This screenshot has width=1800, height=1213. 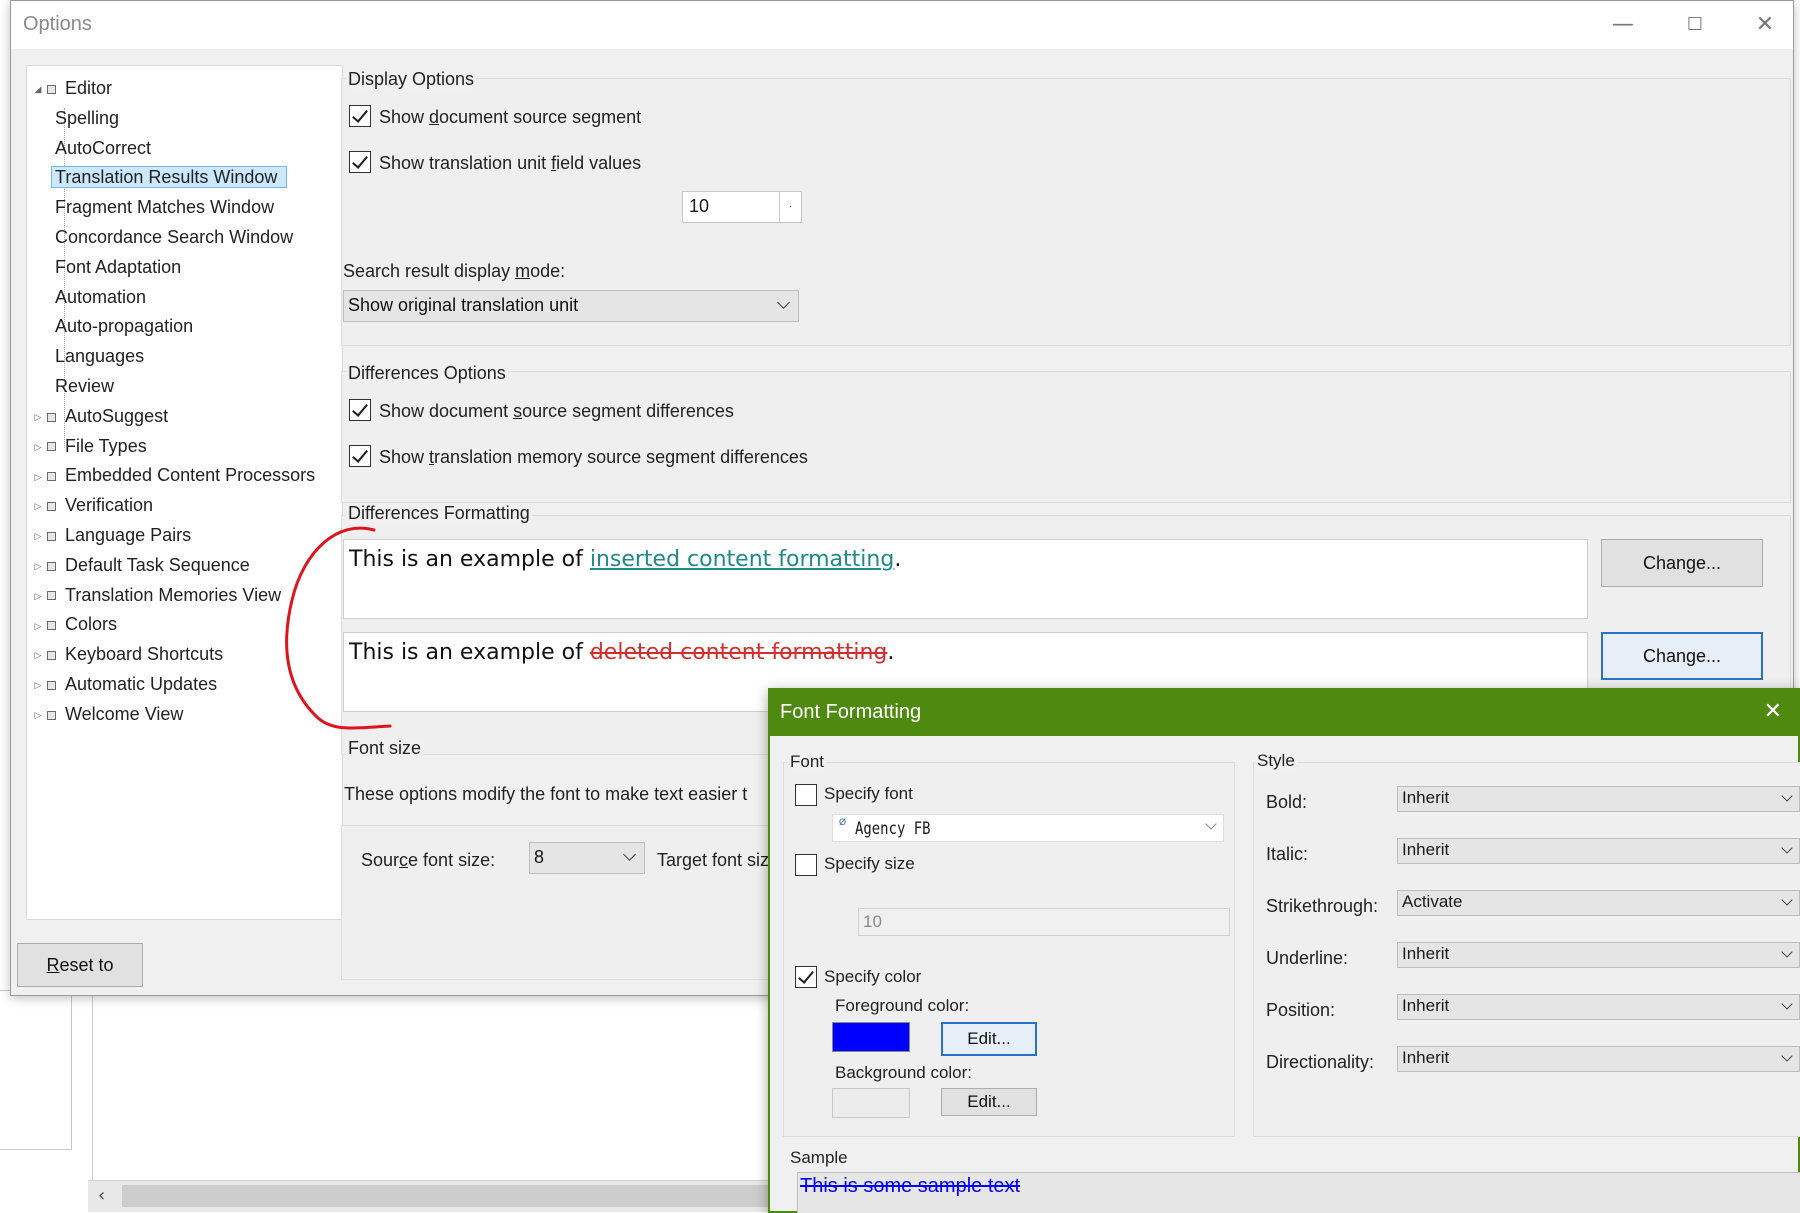 What do you see at coordinates (360, 456) in the screenshot?
I see `tm-source-diff-checkbox` at bounding box center [360, 456].